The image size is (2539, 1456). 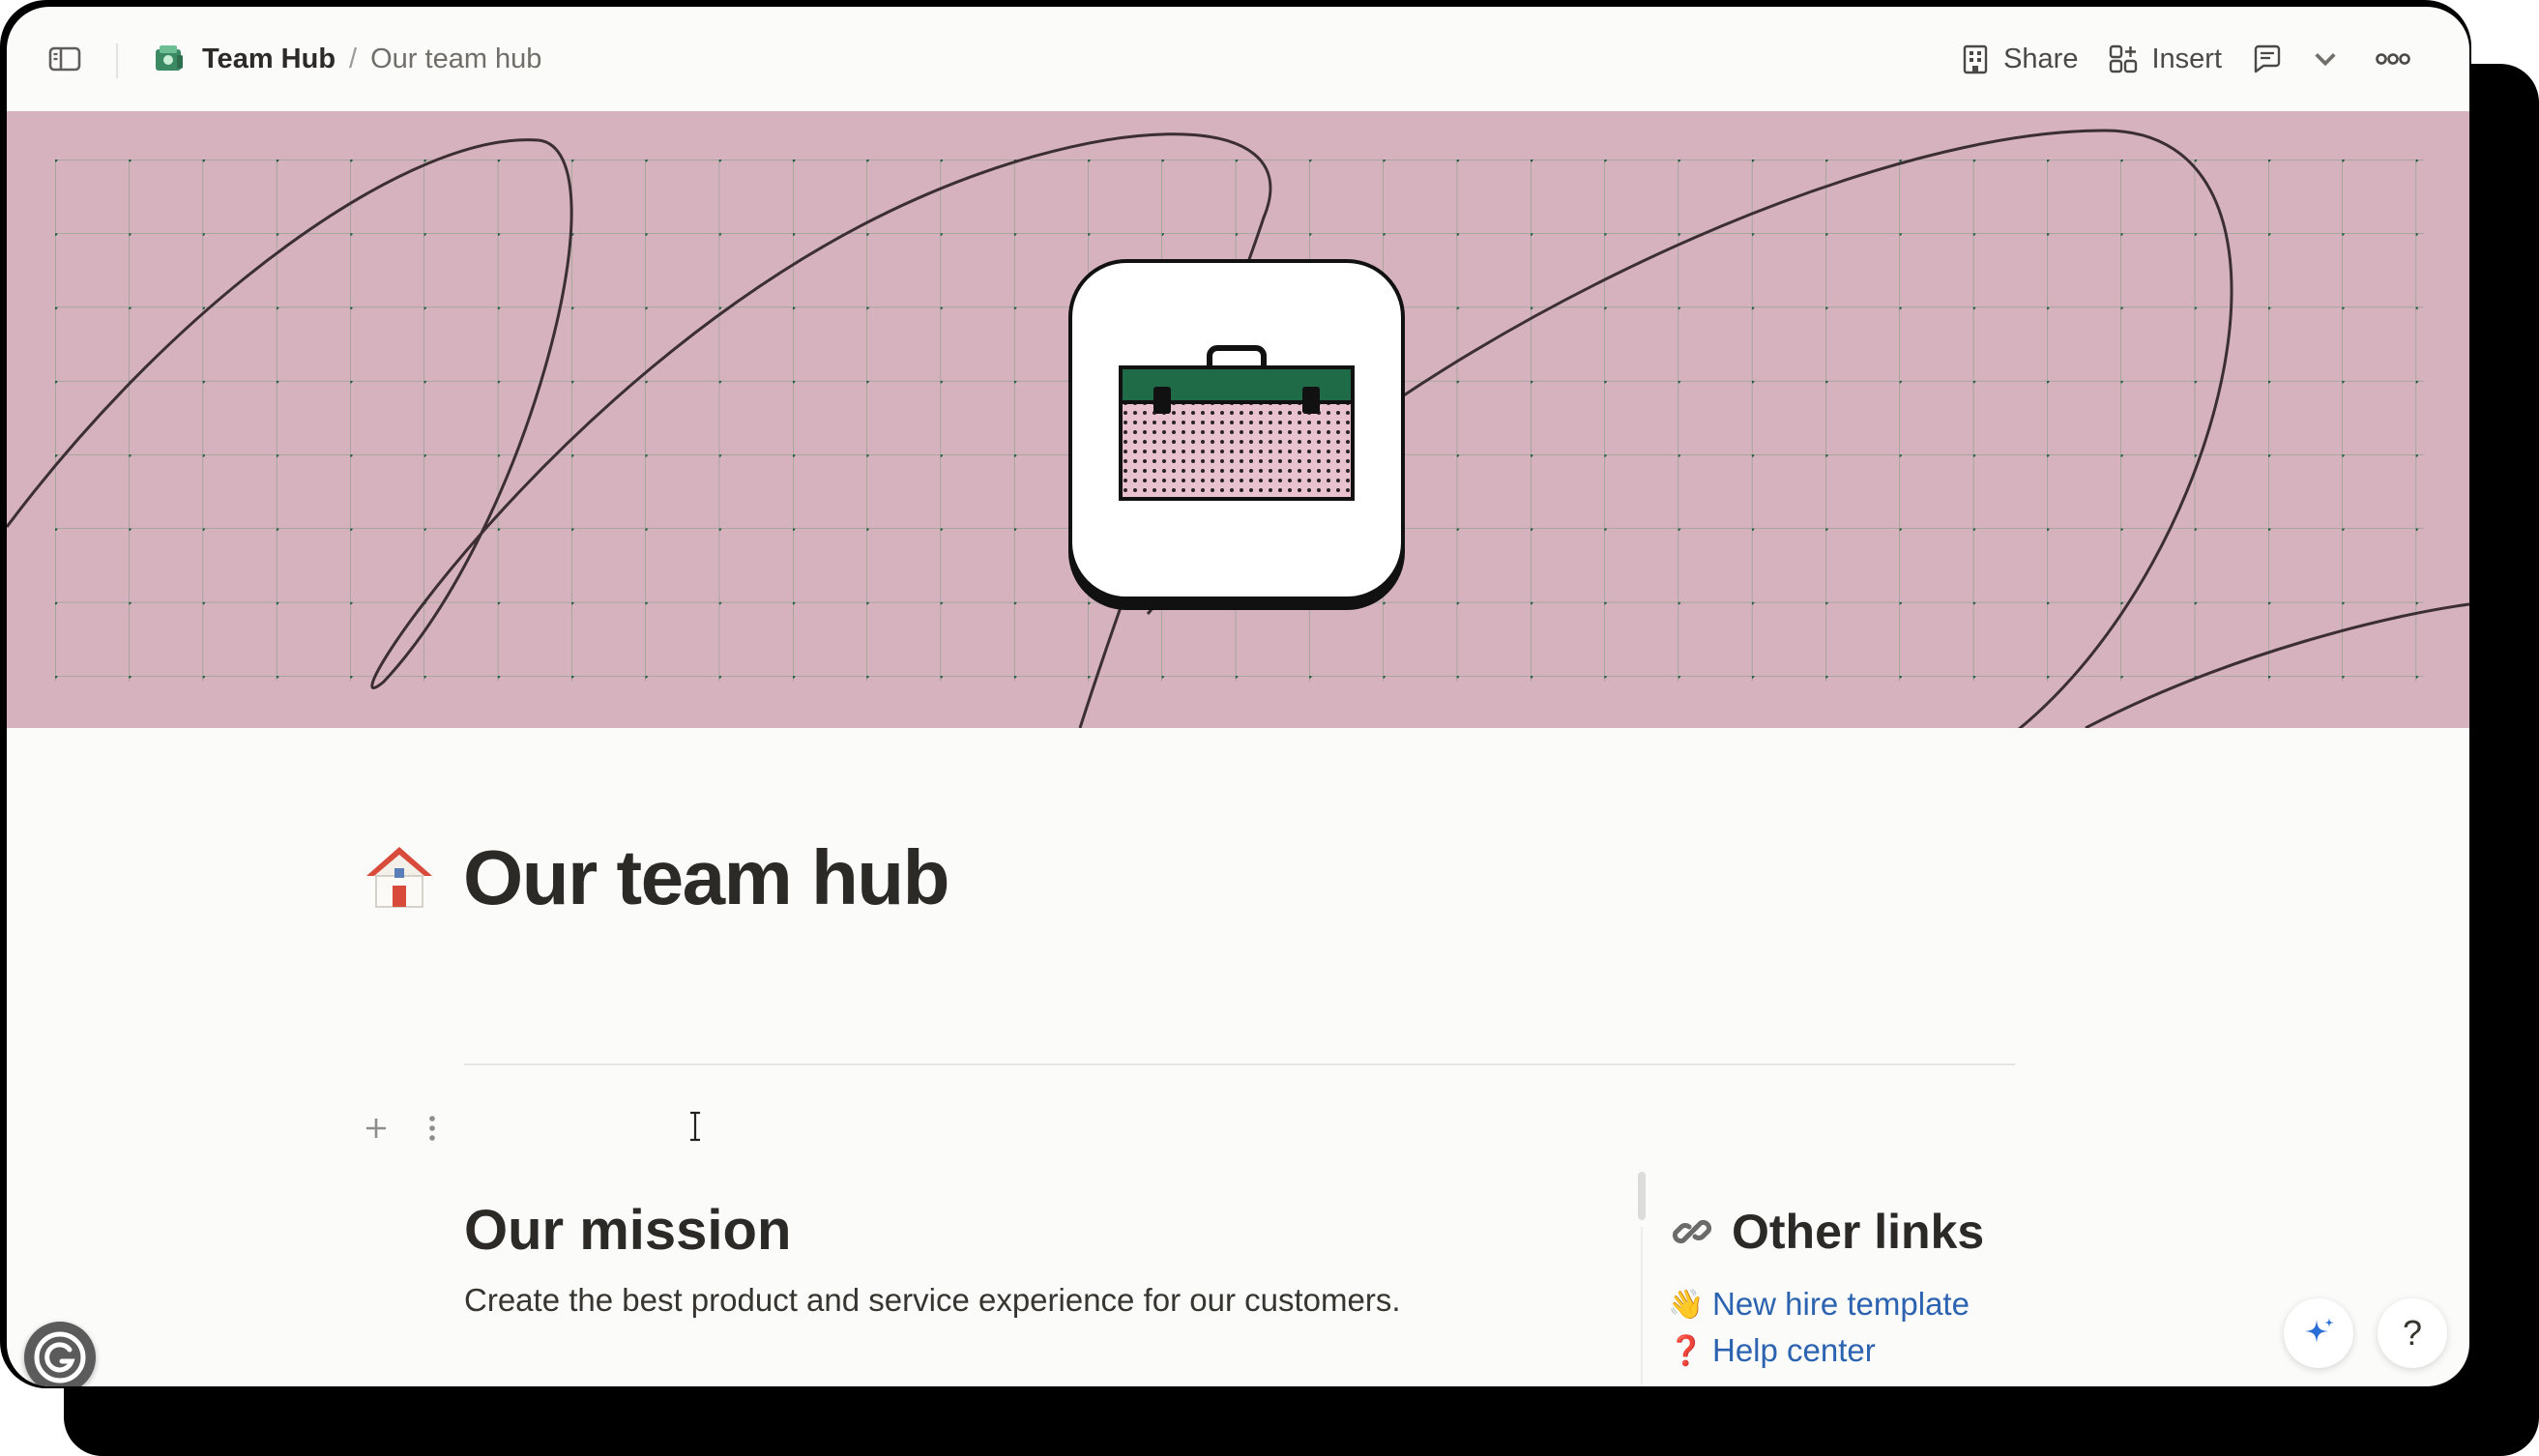 I want to click on grammarly-button, so click(x=60, y=1354).